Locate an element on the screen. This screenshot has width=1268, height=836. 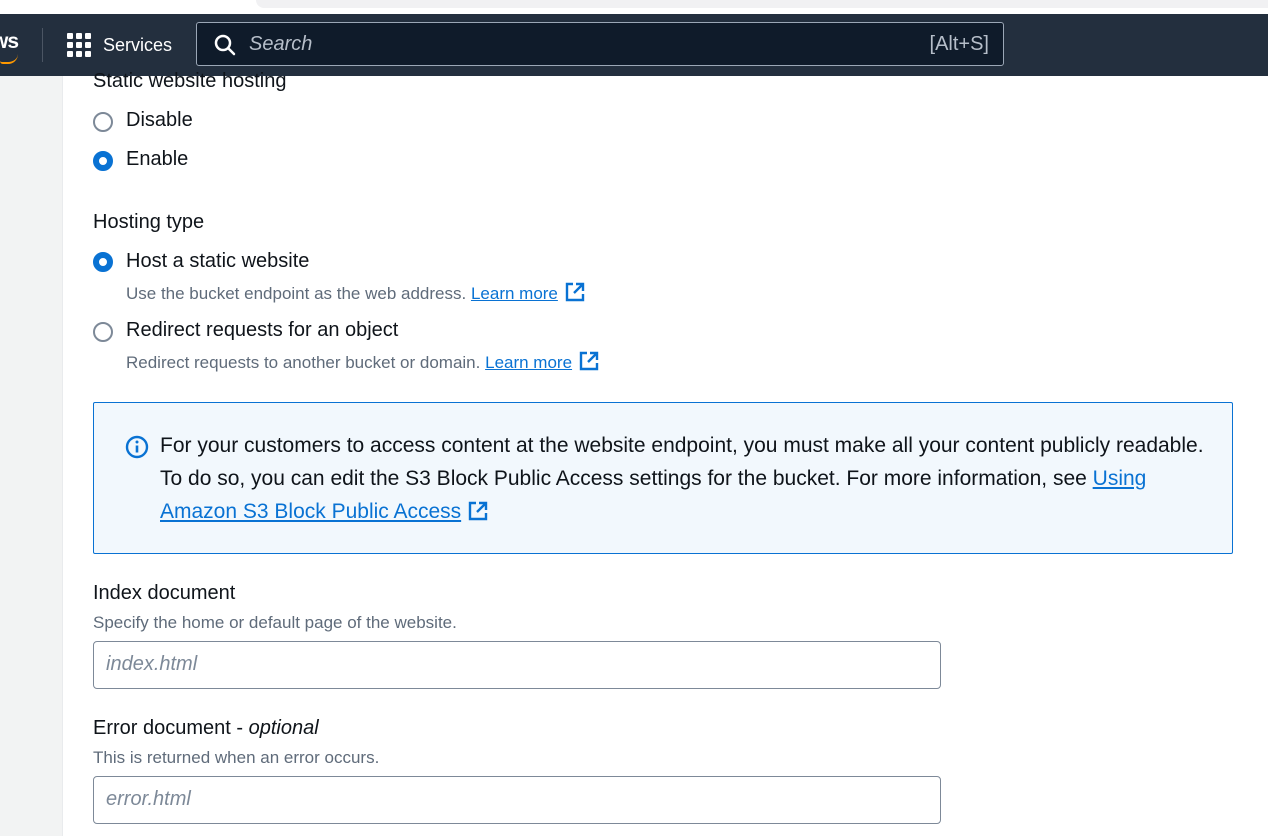
top-navbar: ws Services Search [Alt+S] is located at coordinates (634, 45).